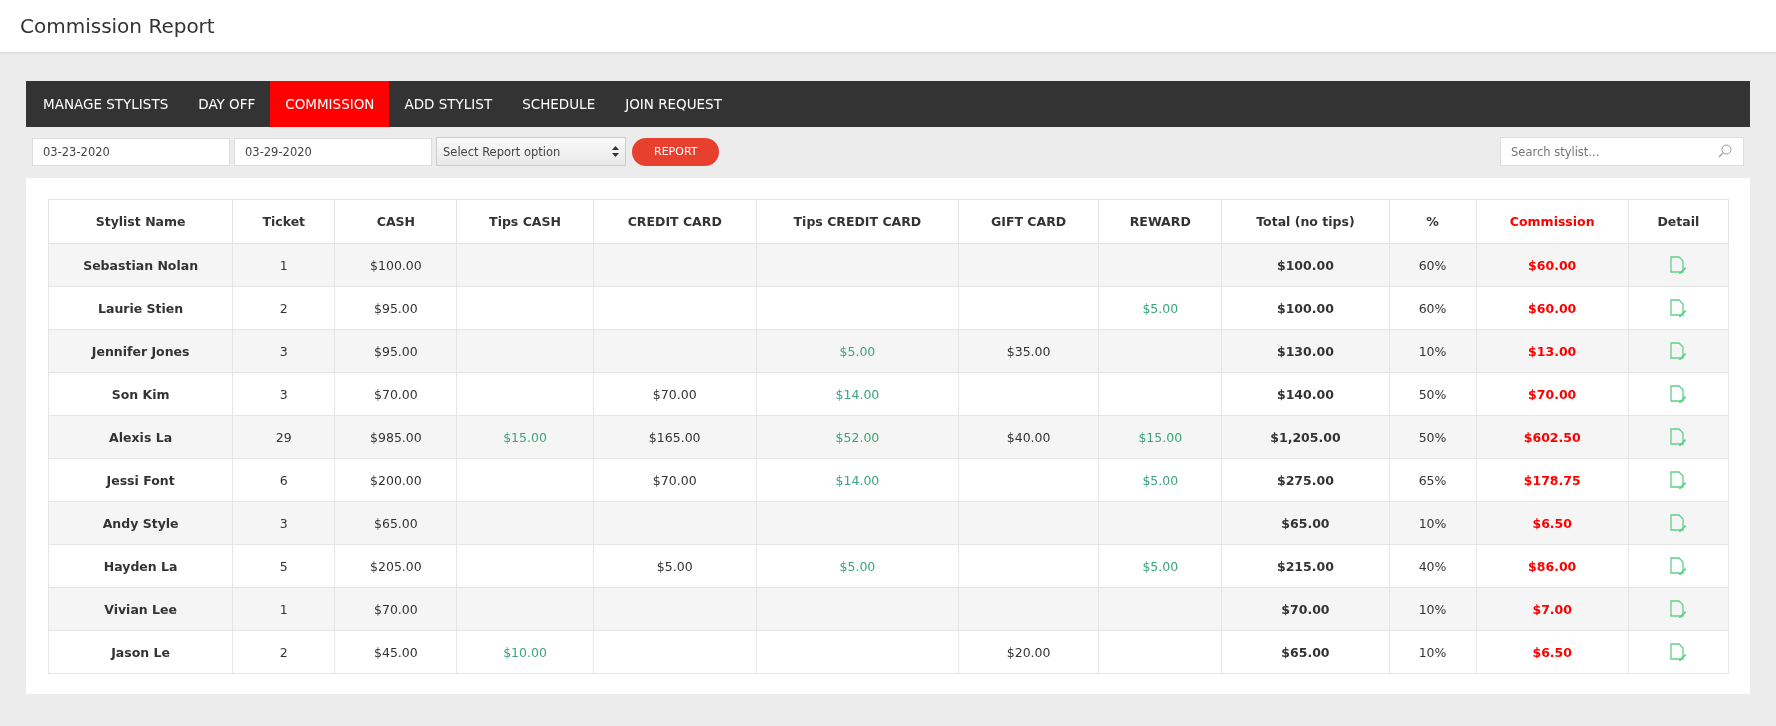 The image size is (1776, 726). I want to click on table-cell: Laurie Stien, so click(141, 308).